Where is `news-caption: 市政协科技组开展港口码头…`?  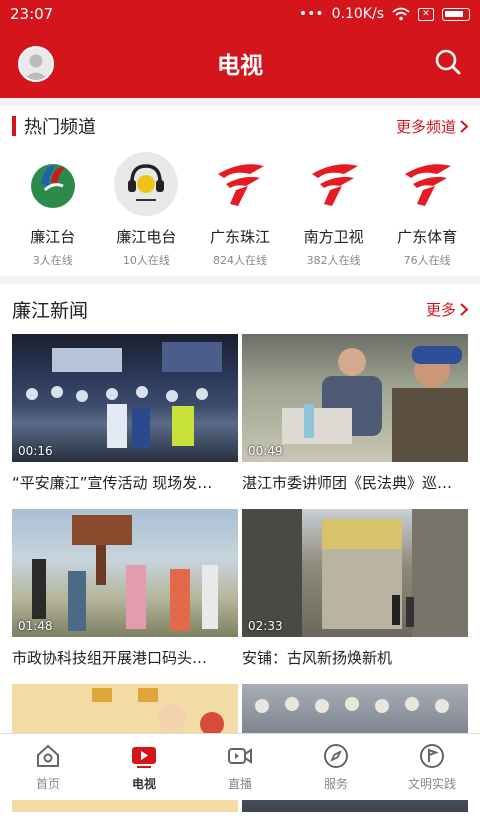
news-caption: 市政协科技组开展港口码头… is located at coordinates (110, 658).